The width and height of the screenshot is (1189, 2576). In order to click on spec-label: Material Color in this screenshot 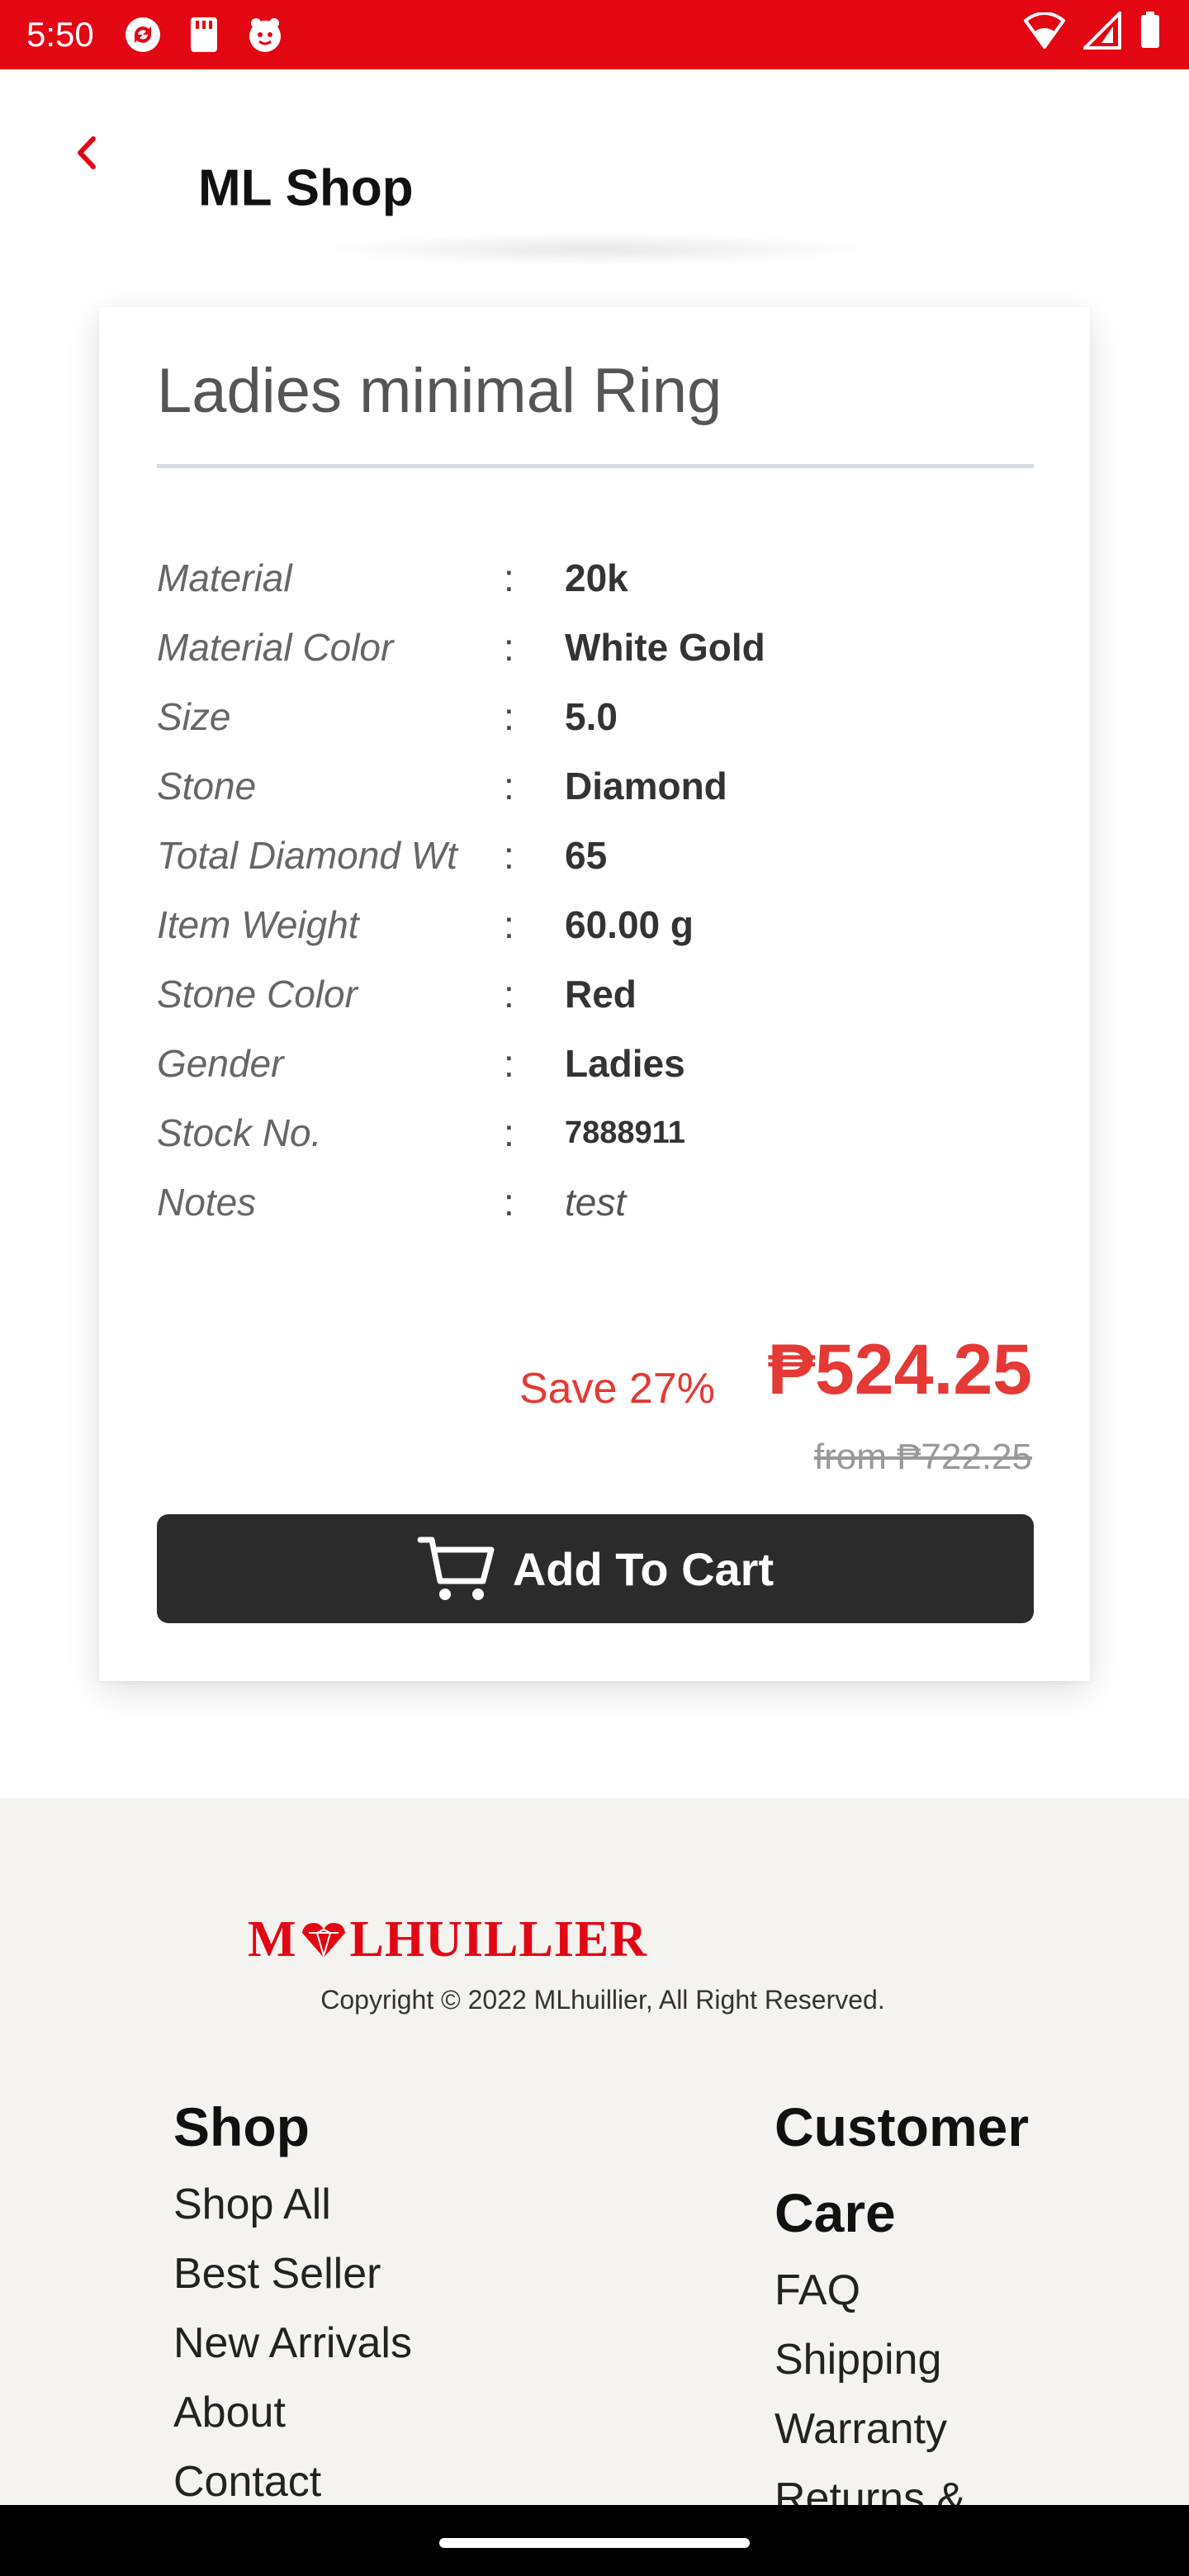, I will do `click(275, 647)`.